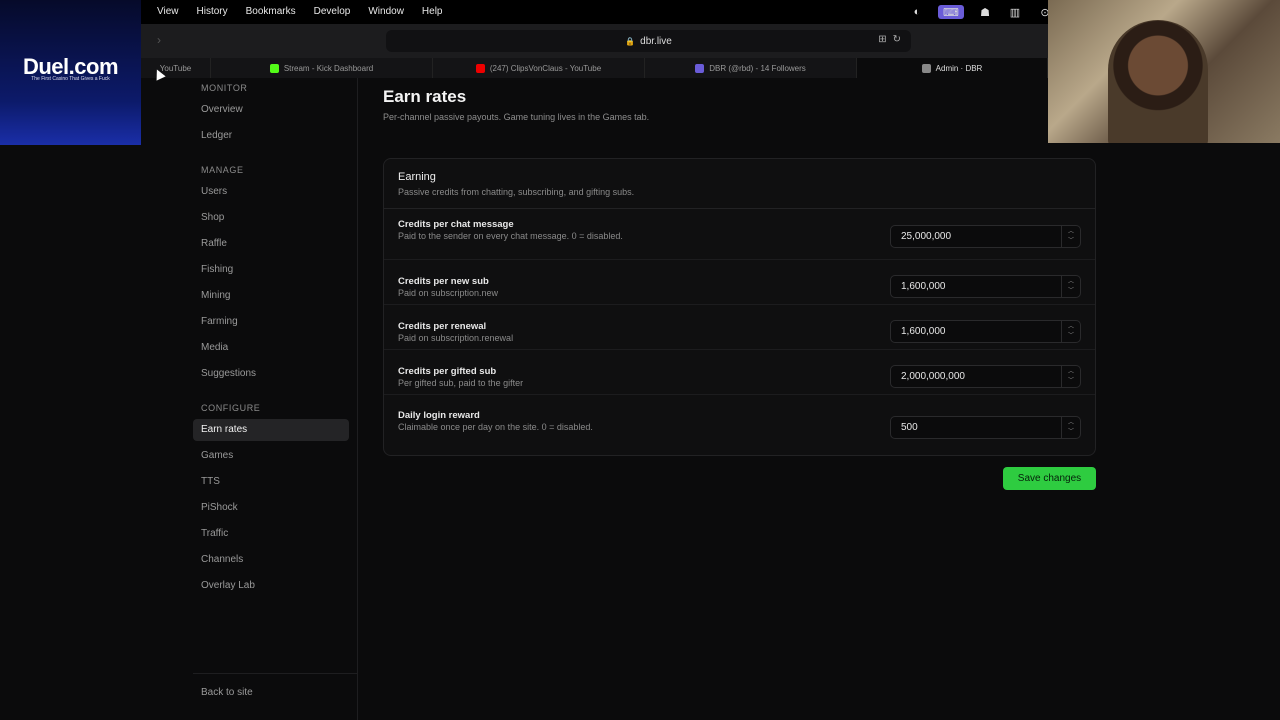  Describe the element at coordinates (271, 296) in the screenshot. I see `sidebar-item-mining: Mining` at that location.